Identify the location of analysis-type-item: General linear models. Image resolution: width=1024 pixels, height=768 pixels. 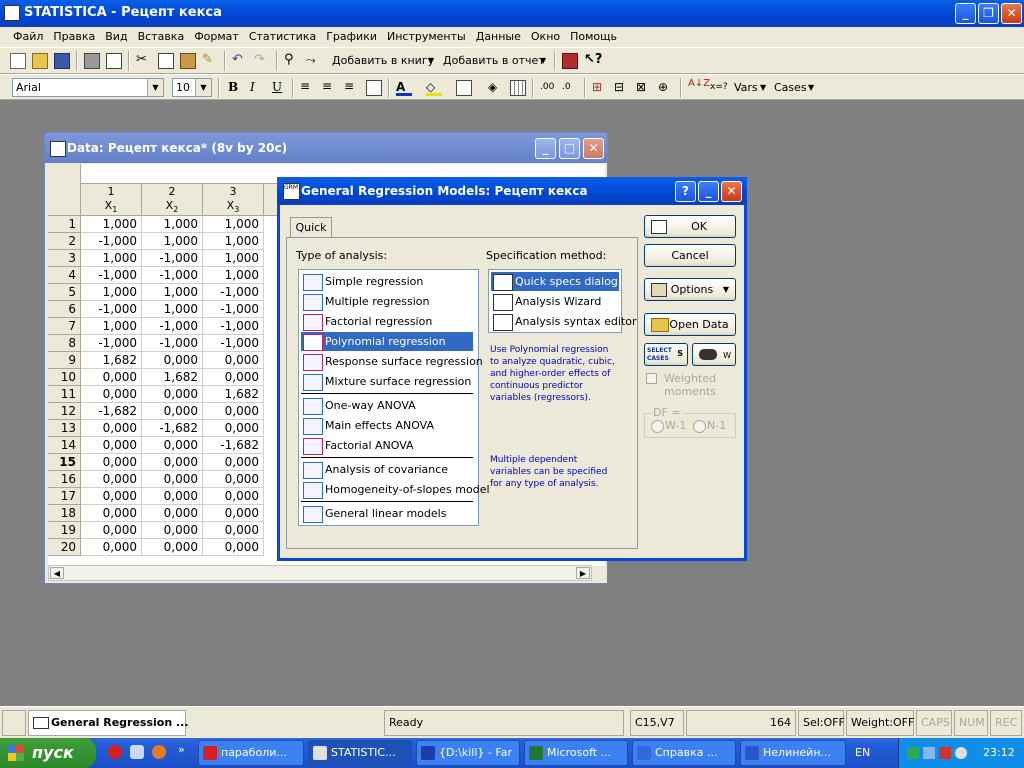
(387, 513).